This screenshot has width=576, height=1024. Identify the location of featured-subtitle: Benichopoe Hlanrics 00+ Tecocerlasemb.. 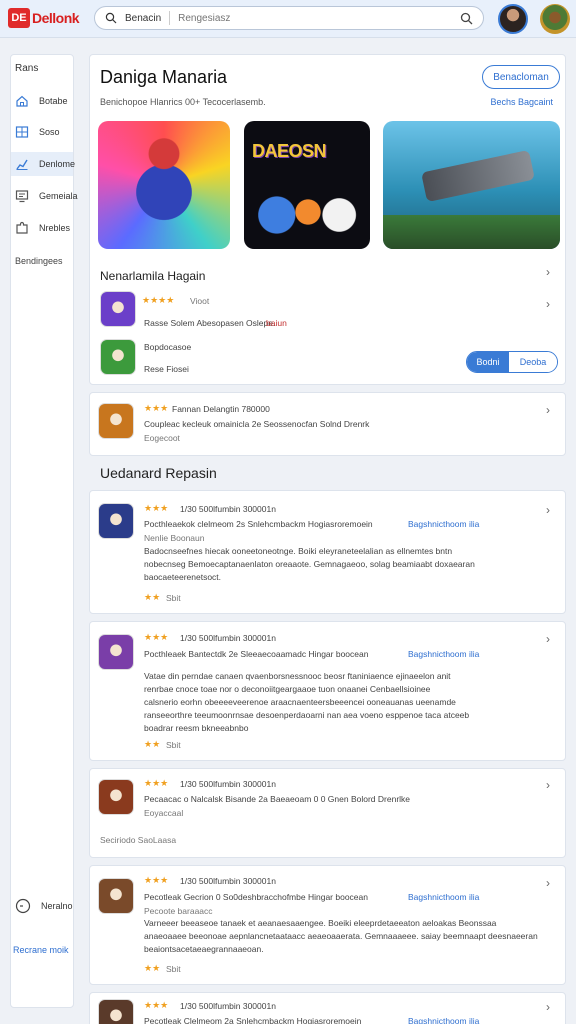
(183, 102).